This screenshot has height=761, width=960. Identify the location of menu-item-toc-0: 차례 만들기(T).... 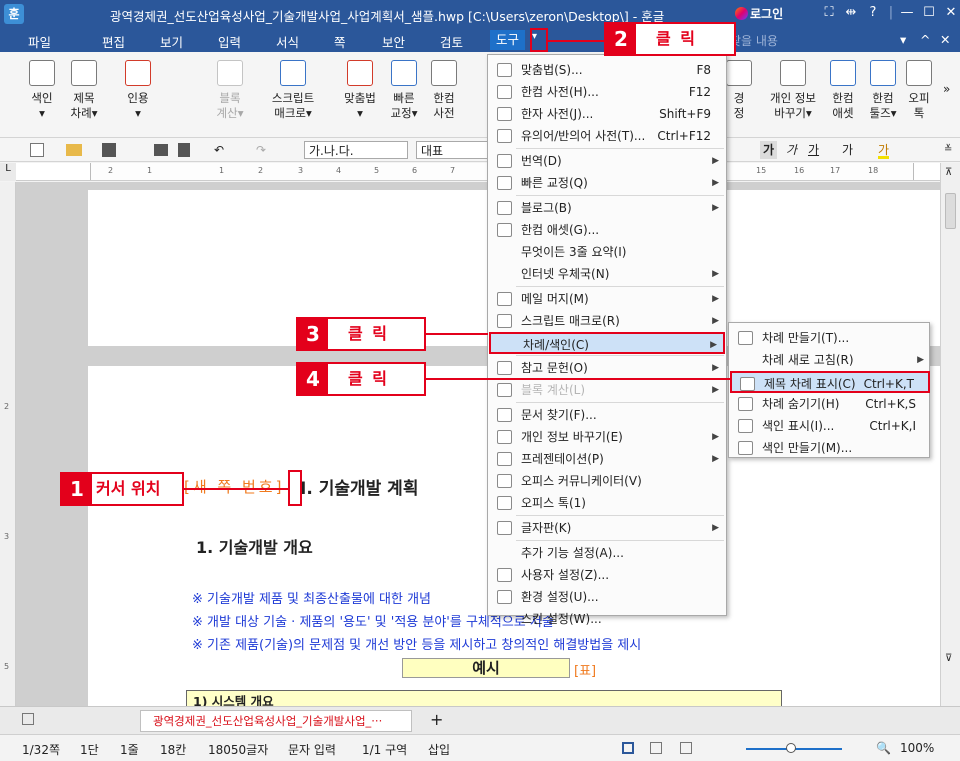
(830, 338).